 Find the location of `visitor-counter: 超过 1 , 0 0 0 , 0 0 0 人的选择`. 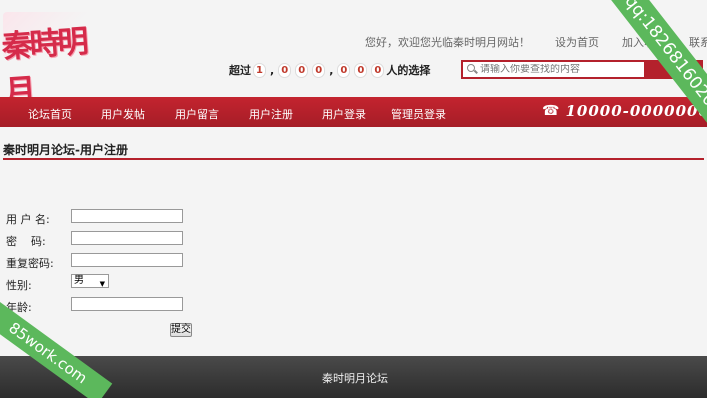

visitor-counter: 超过 1 , 0 0 0 , 0 0 0 人的选择 is located at coordinates (329, 70).